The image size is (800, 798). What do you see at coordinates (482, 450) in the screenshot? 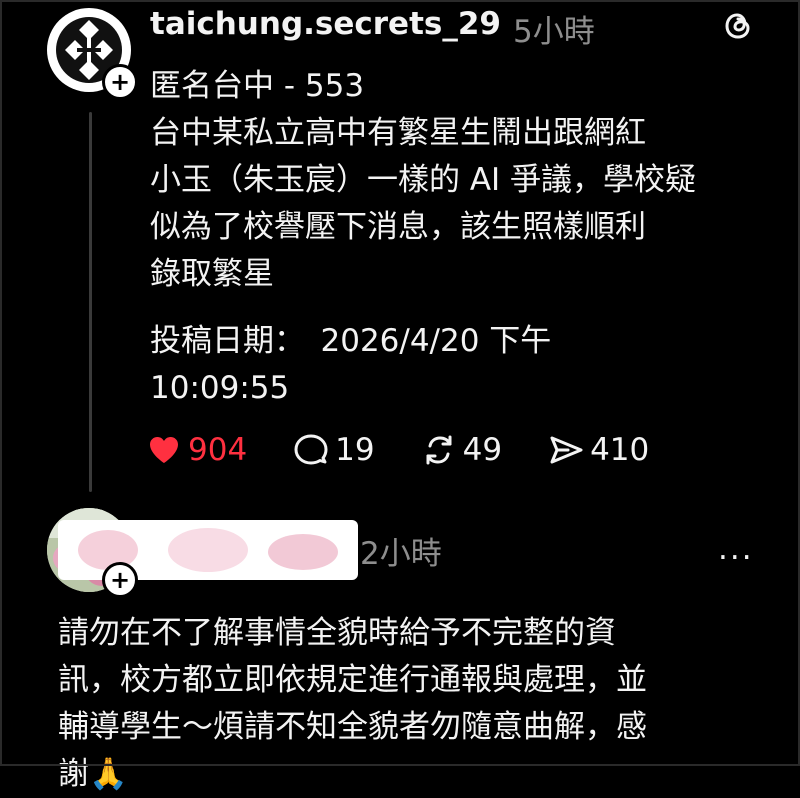
I see `repost-count: 49` at bounding box center [482, 450].